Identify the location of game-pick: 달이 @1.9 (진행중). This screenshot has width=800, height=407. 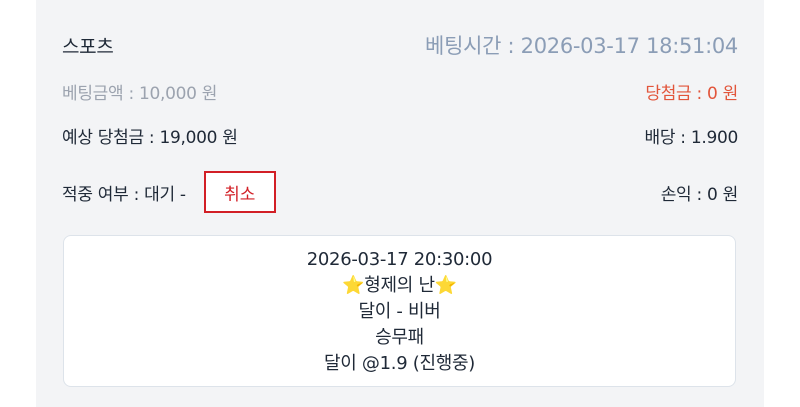
(399, 363).